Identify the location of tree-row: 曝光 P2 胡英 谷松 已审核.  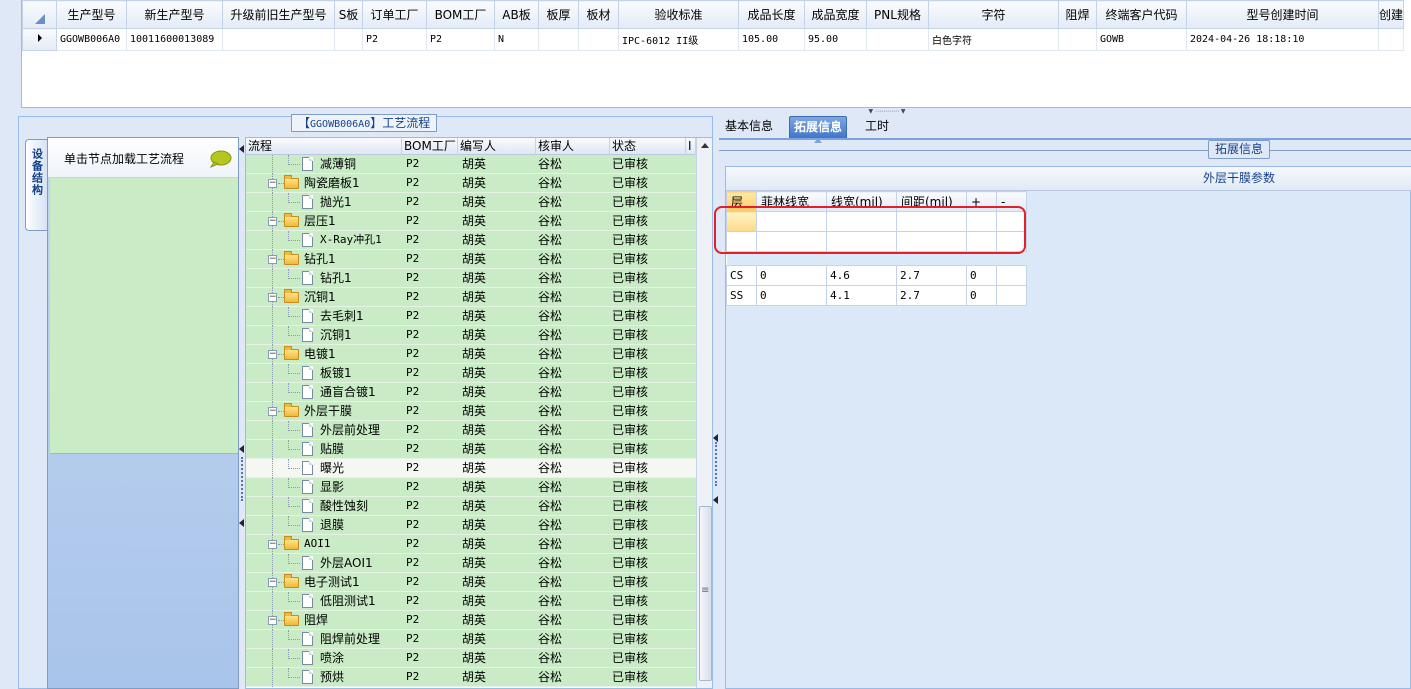
(471, 468).